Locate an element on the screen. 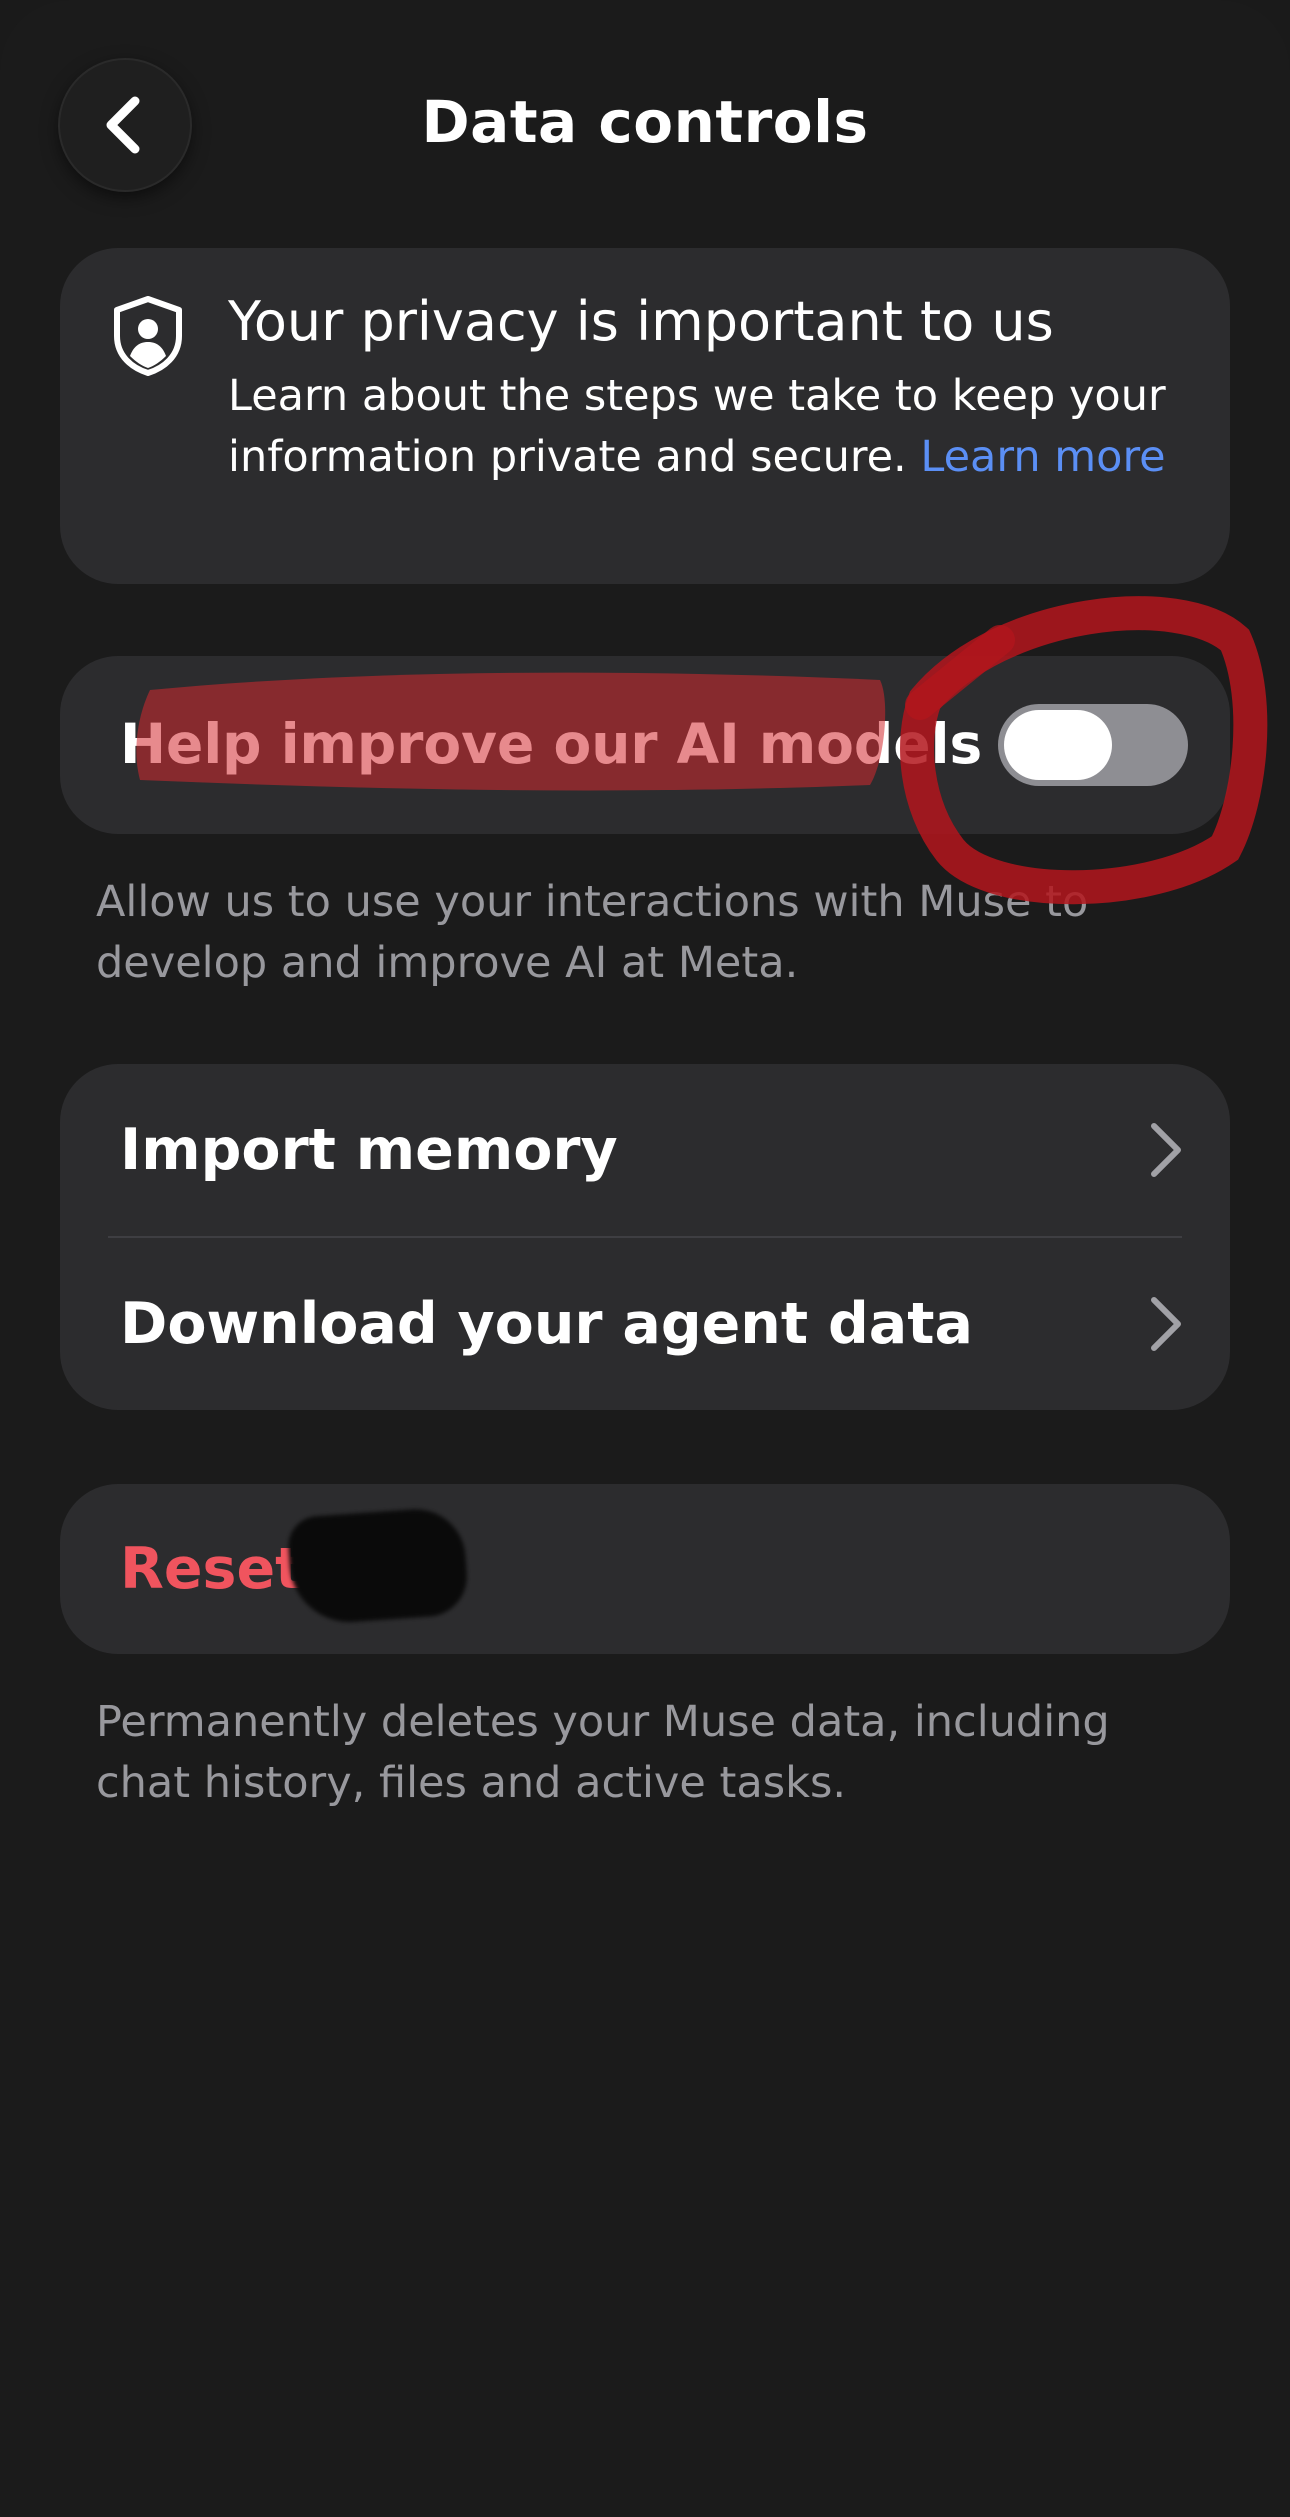  reset-label: Reset is located at coordinates (211, 1569).